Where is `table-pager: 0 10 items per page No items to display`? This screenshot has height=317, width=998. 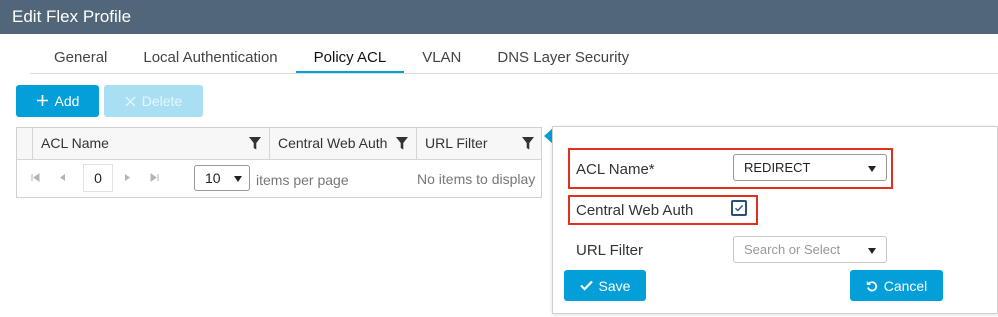
table-pager: 0 10 items per page No items to display is located at coordinates (279, 179).